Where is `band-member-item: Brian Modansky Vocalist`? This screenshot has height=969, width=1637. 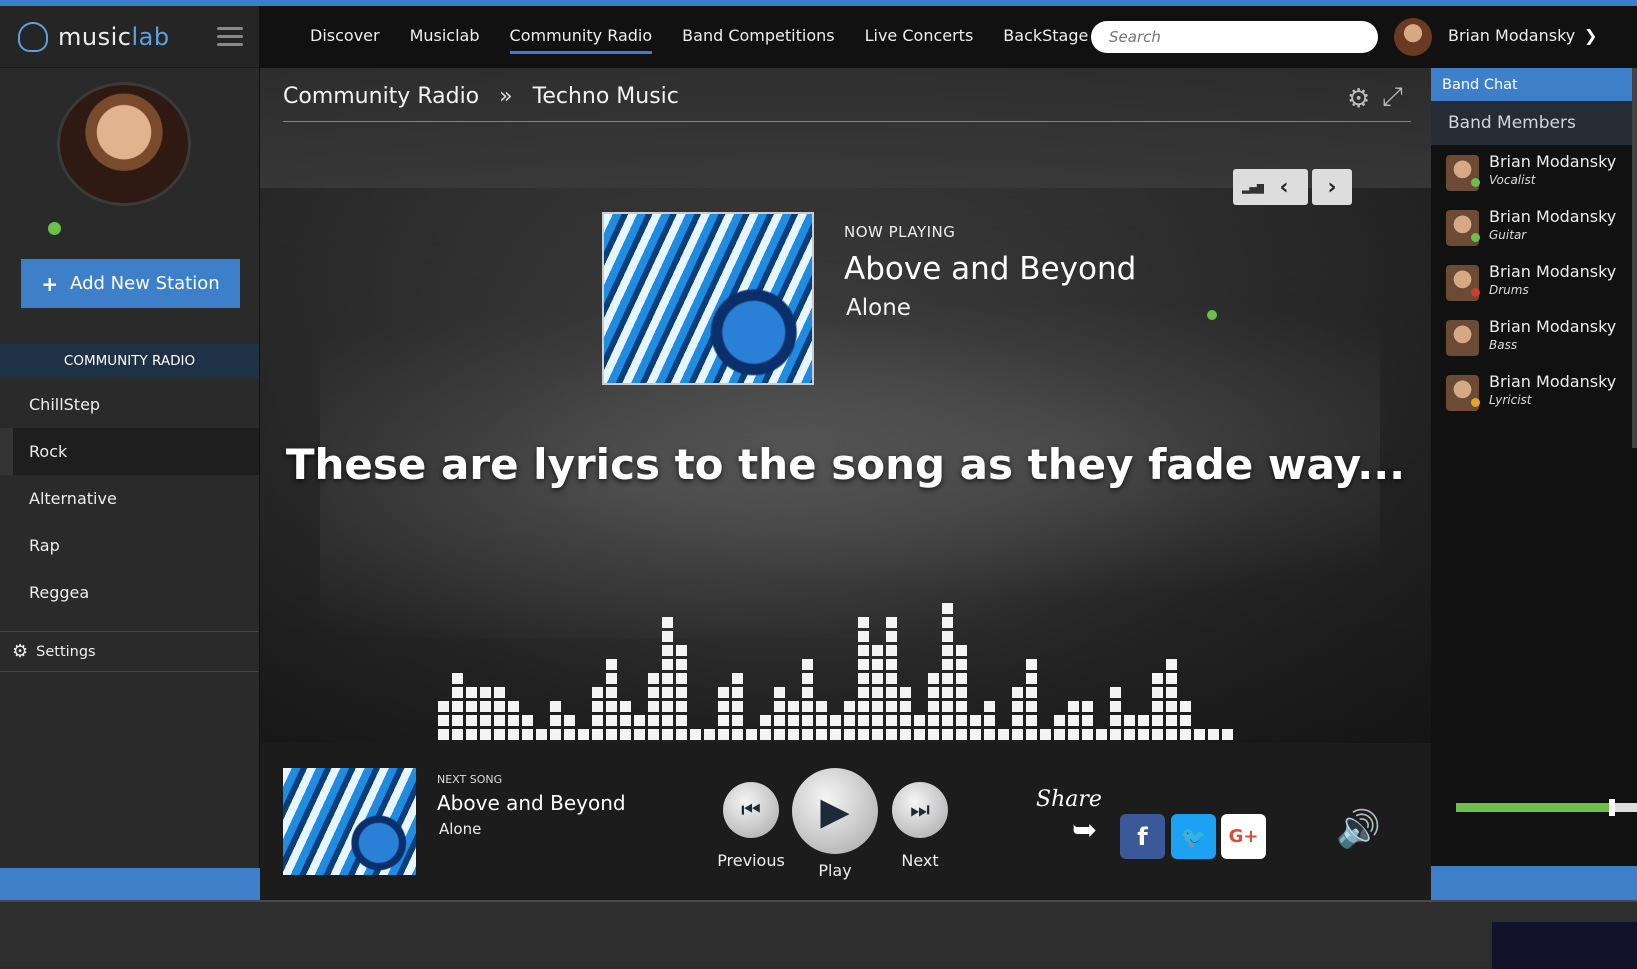 band-member-item: Brian Modansky Vocalist is located at coordinates (1534, 172).